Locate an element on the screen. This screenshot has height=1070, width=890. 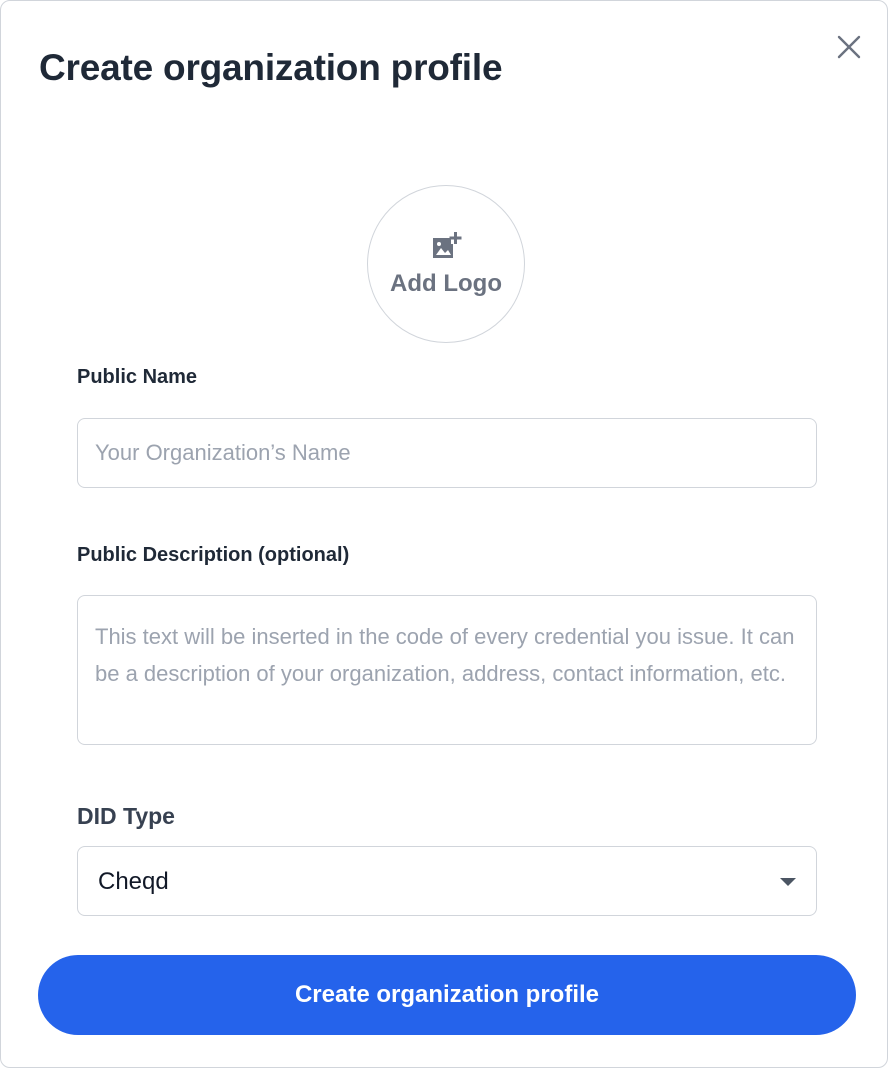
add-image-icon is located at coordinates (447, 245).